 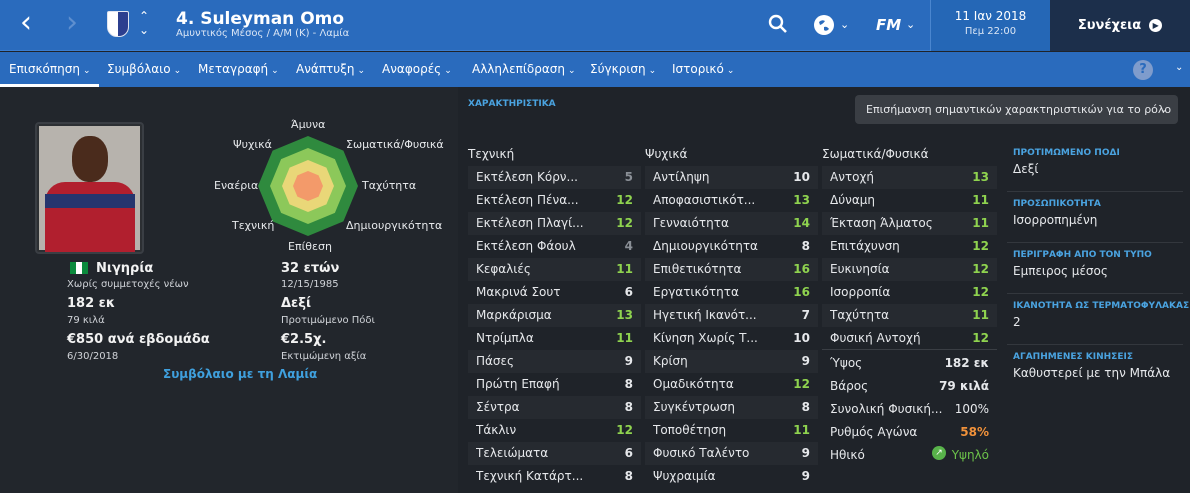 I want to click on attribute-value: 16, so click(x=801, y=269).